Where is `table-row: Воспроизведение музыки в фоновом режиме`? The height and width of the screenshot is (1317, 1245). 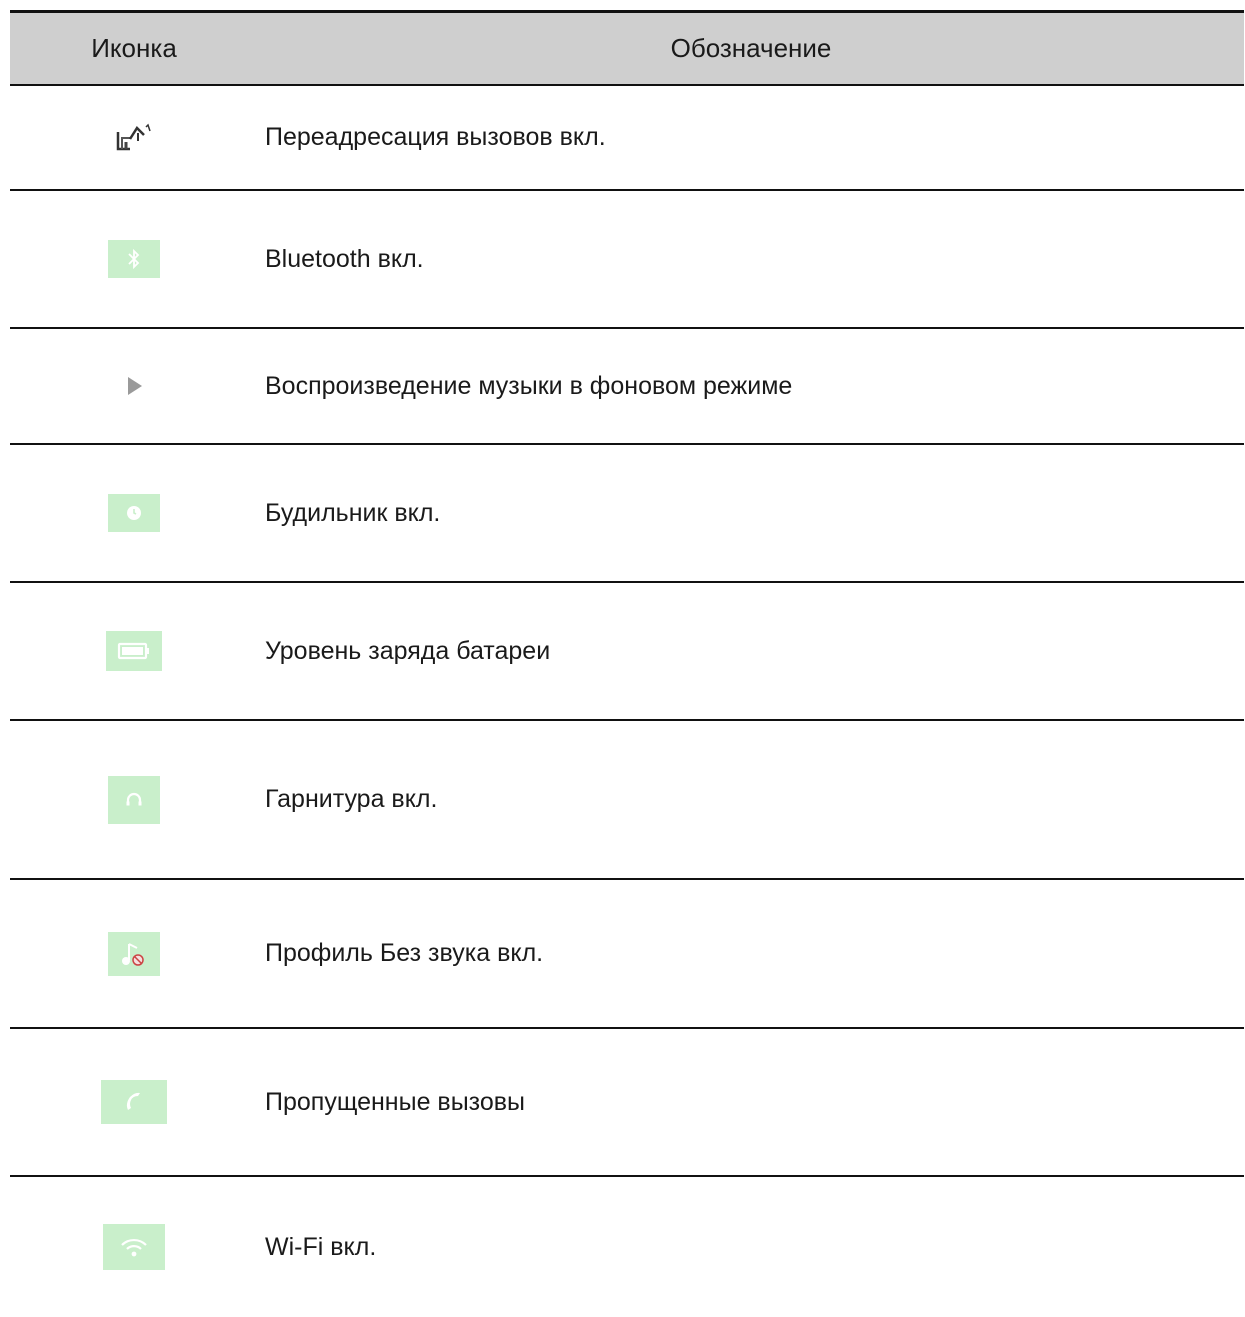
table-row: Воспроизведение музыки в фоновом режиме is located at coordinates (627, 387).